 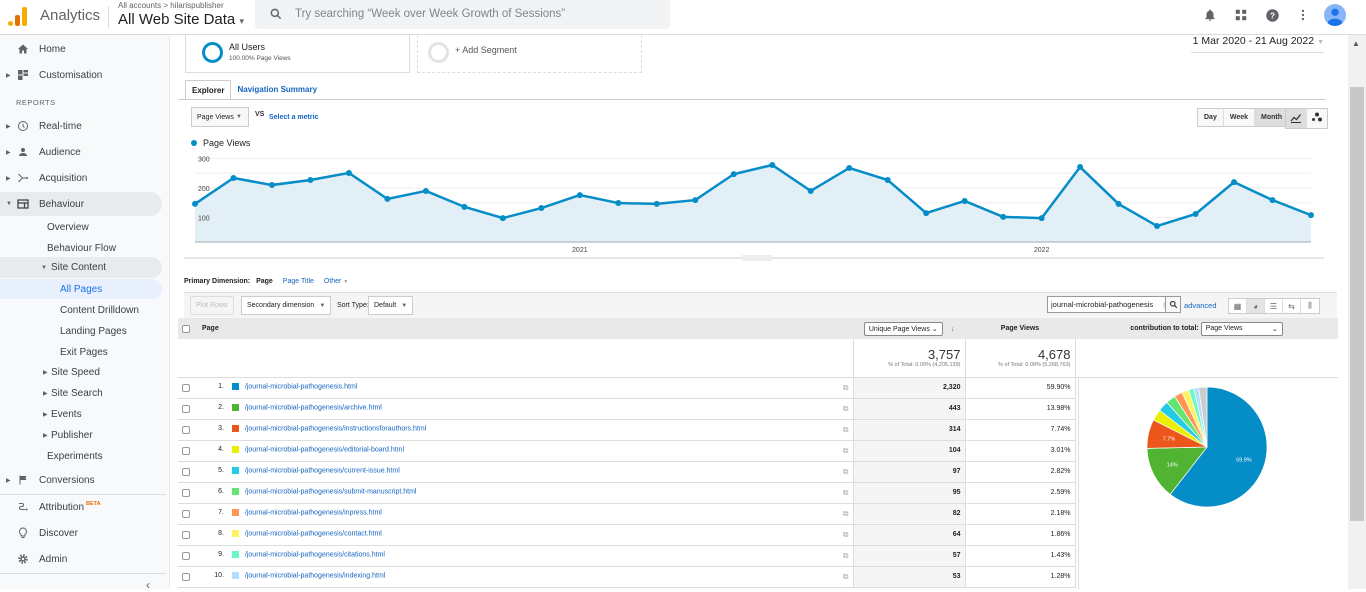 I want to click on scrollbar: ▲, so click(x=1357, y=312).